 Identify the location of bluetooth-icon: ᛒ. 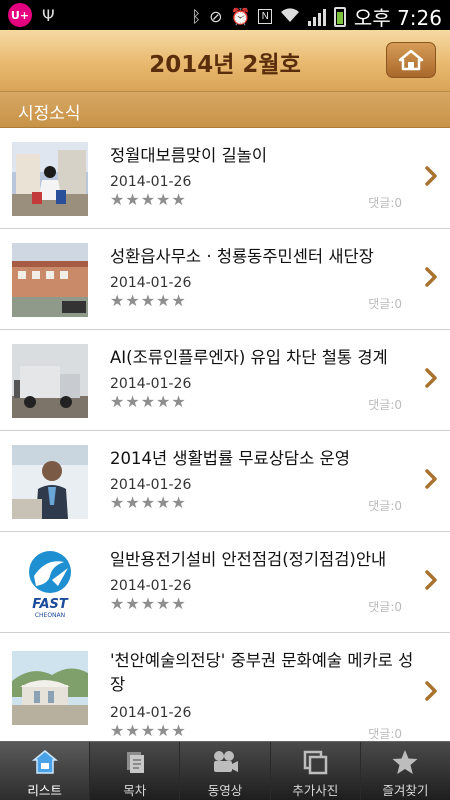
(196, 16).